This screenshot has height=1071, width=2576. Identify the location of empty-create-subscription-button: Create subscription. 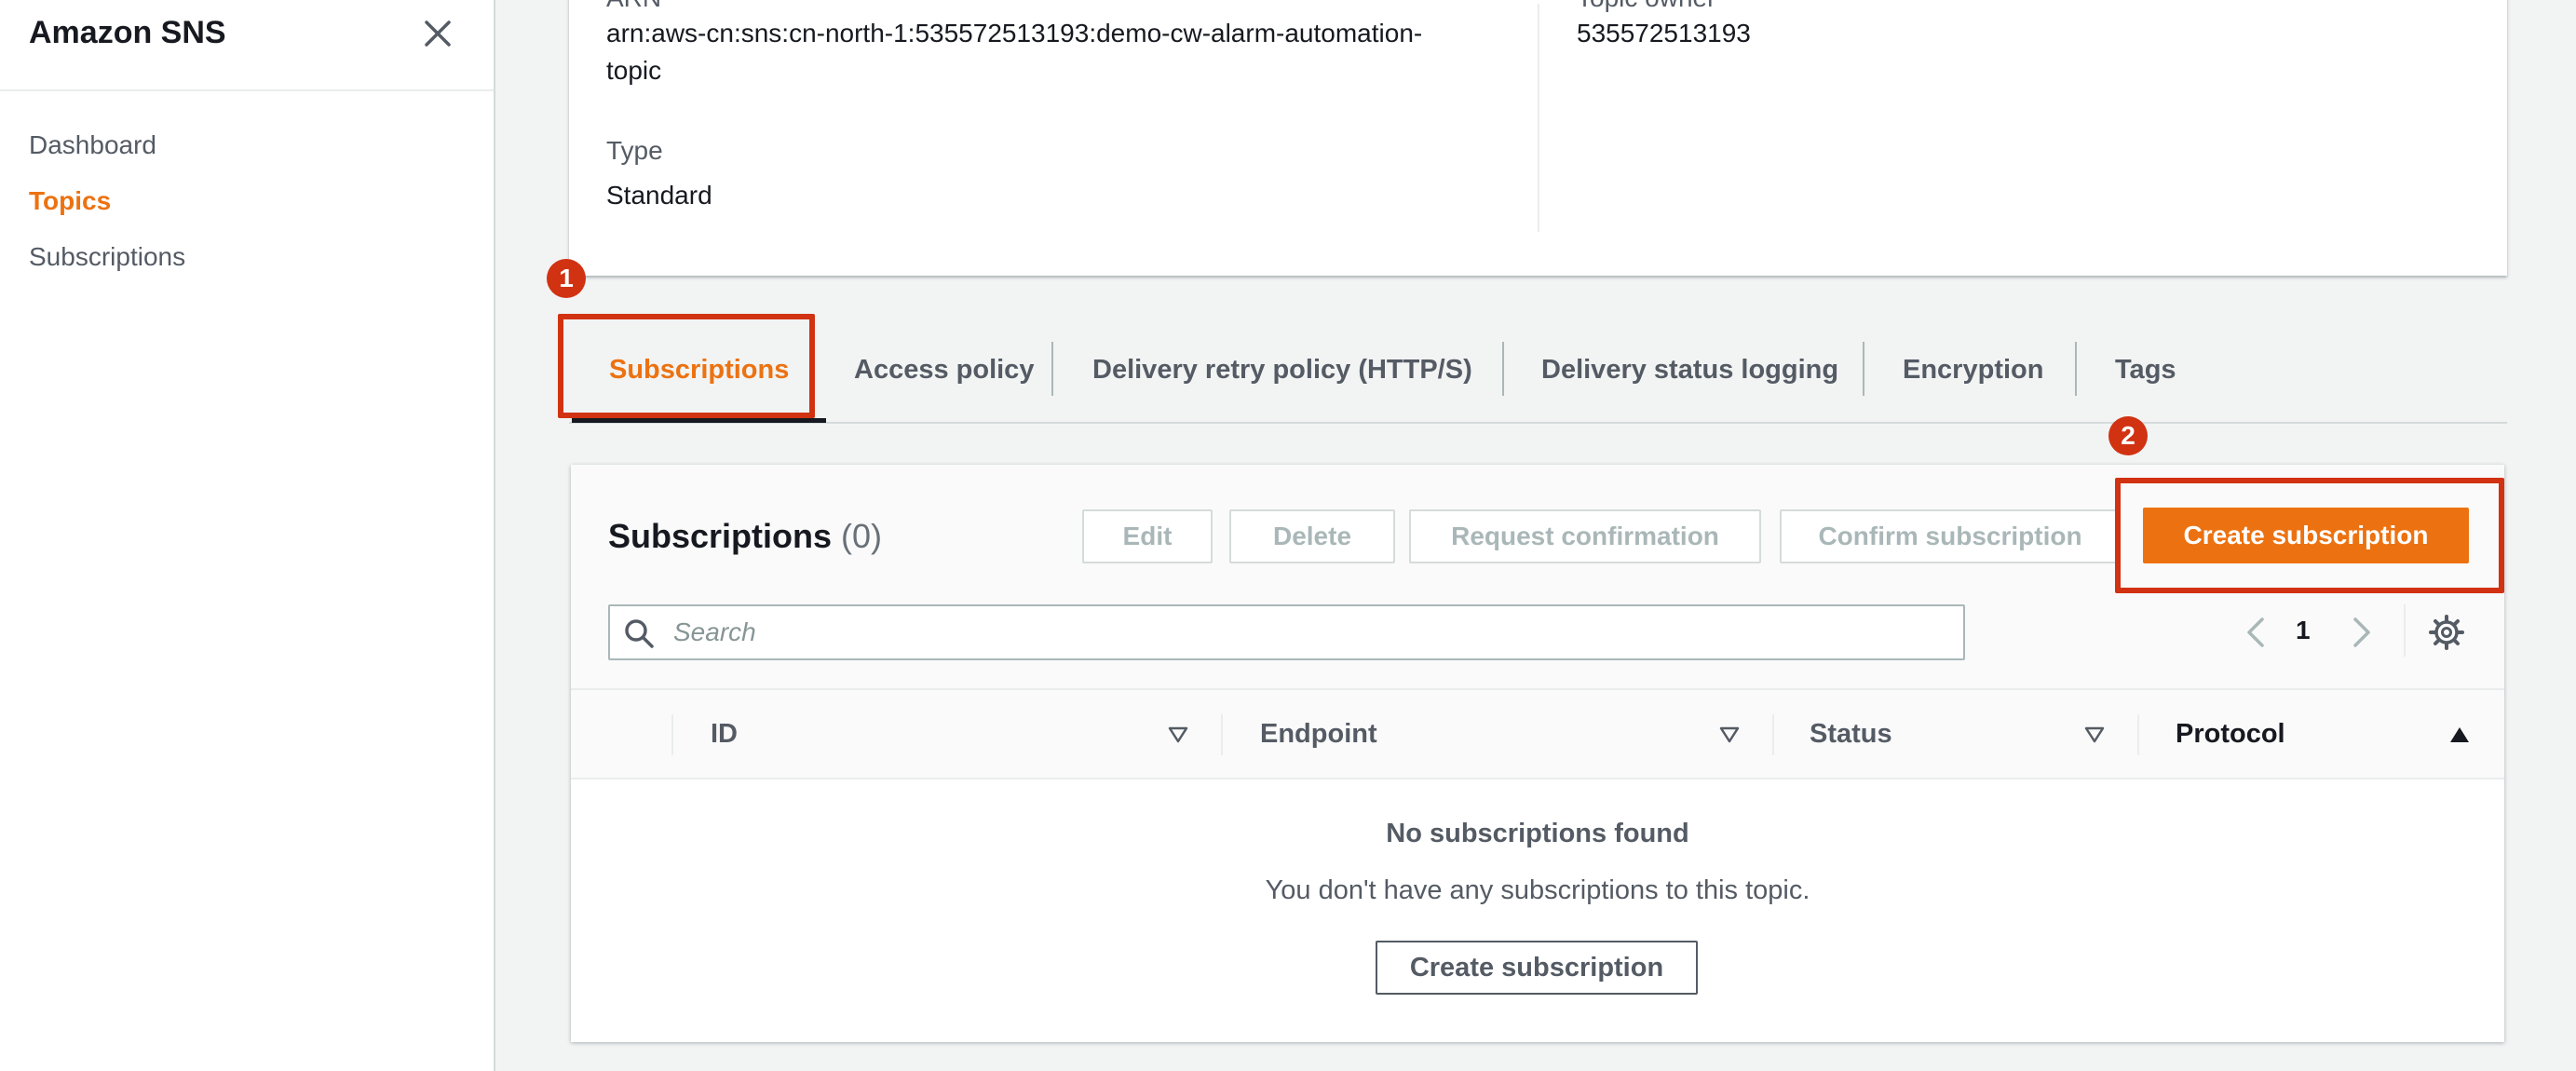
(1537, 968).